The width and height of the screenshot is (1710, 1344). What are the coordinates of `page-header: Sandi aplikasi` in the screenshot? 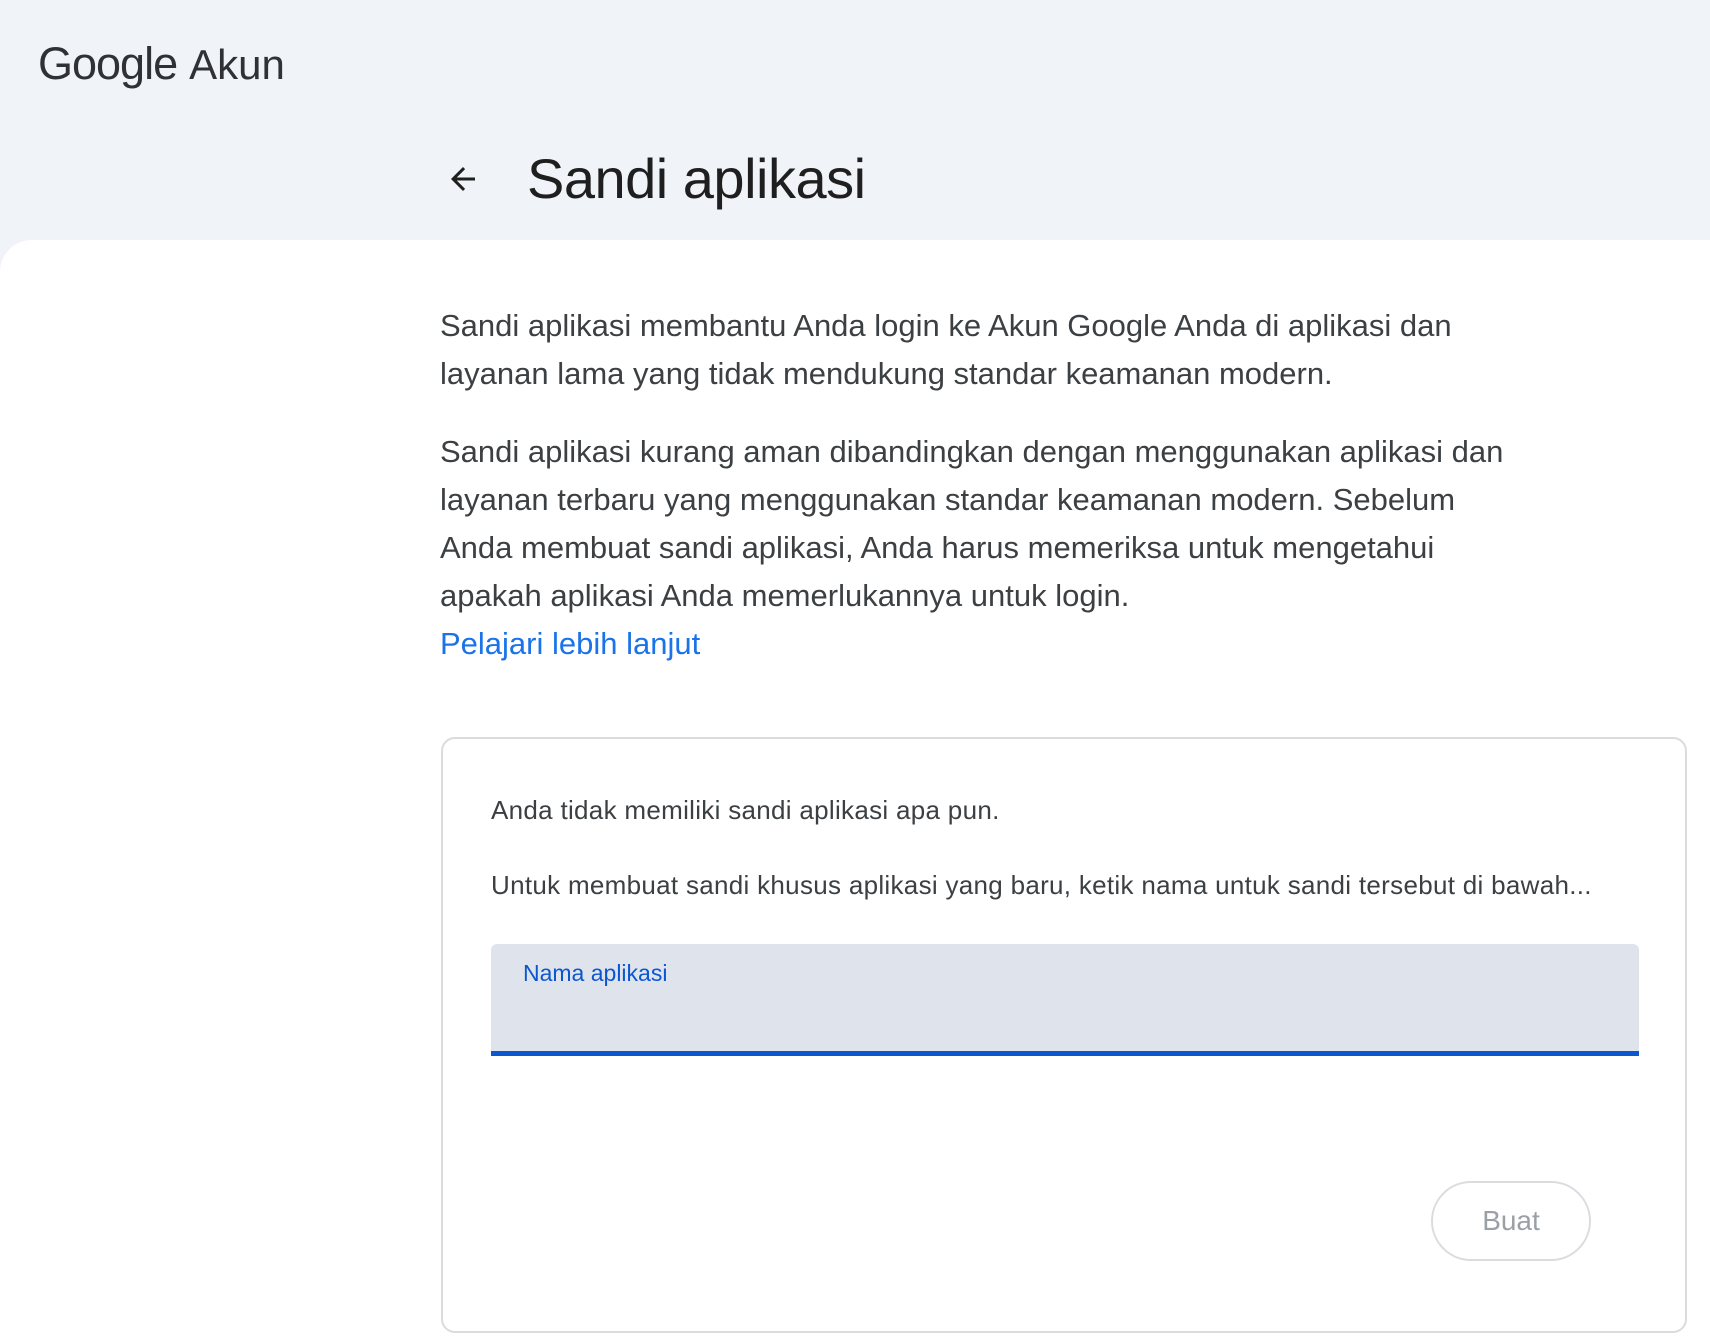 It's located at (651, 178).